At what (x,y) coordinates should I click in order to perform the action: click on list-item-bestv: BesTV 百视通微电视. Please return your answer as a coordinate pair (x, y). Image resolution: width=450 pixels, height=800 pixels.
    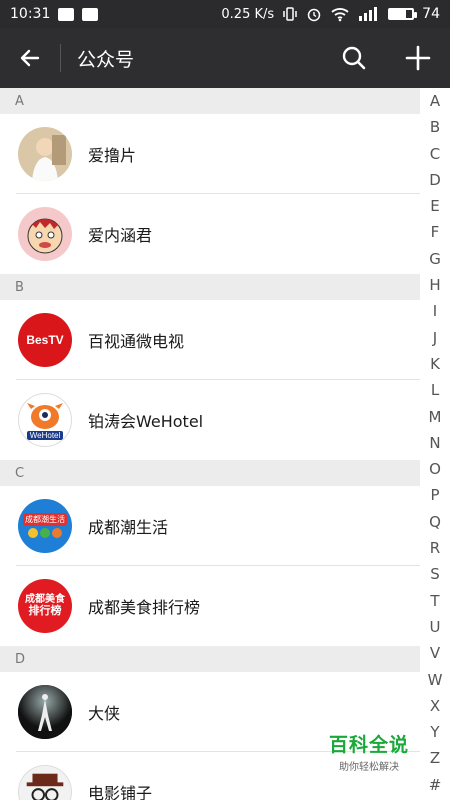
    Looking at the image, I should click on (210, 340).